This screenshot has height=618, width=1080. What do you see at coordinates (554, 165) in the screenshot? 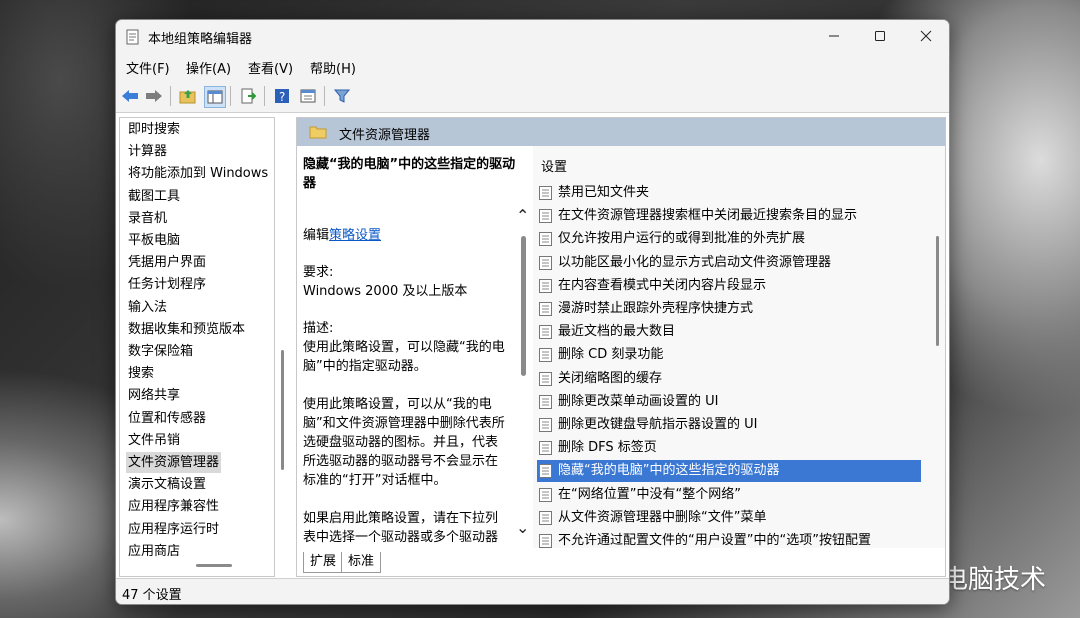
I see `settings-column-header: 设置` at bounding box center [554, 165].